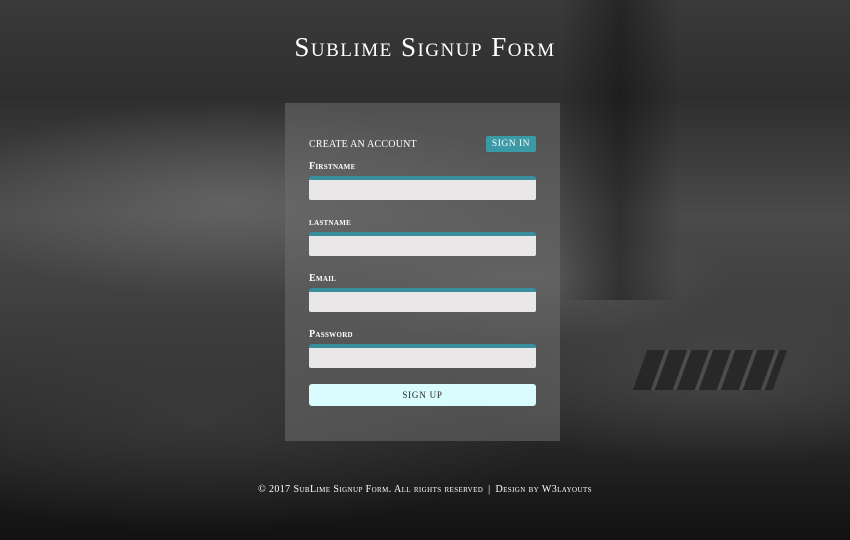 This screenshot has height=540, width=850. Describe the element at coordinates (422, 395) in the screenshot. I see `sign-up-button: Sign Up` at that location.